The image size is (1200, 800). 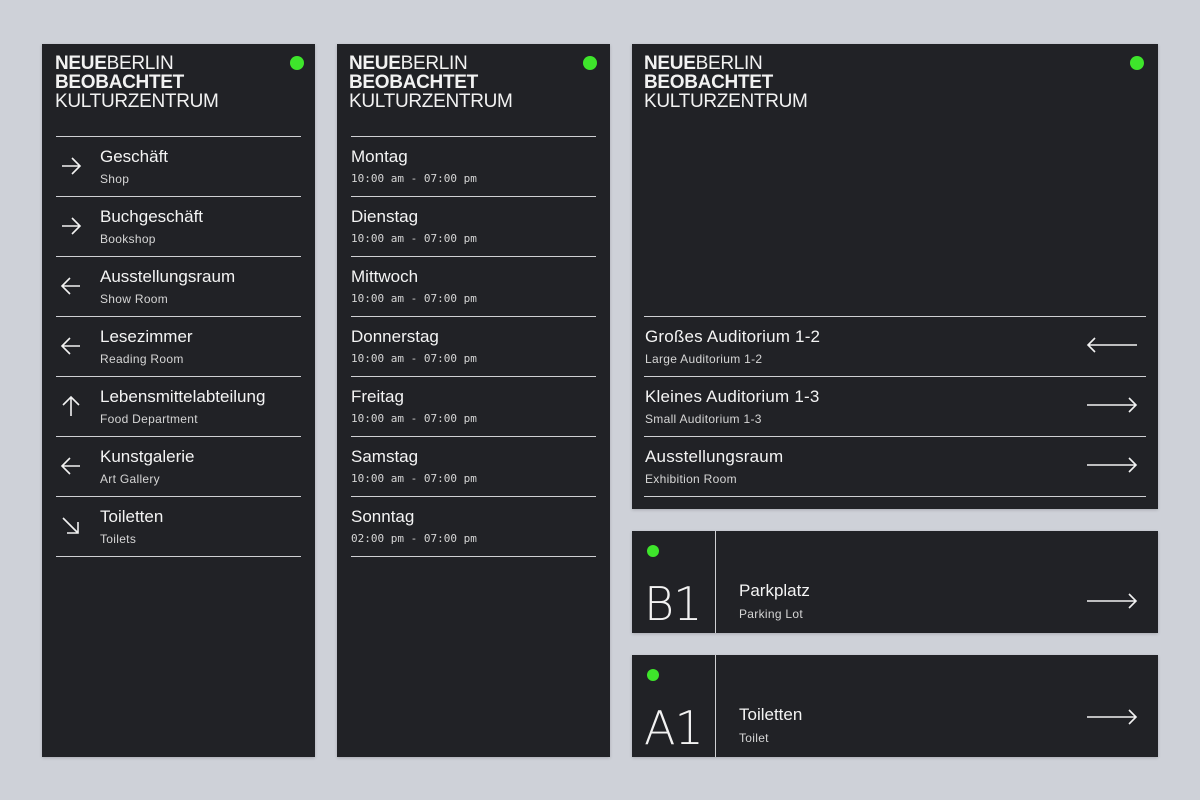 I want to click on arrow-down-right-icon, so click(x=70, y=525).